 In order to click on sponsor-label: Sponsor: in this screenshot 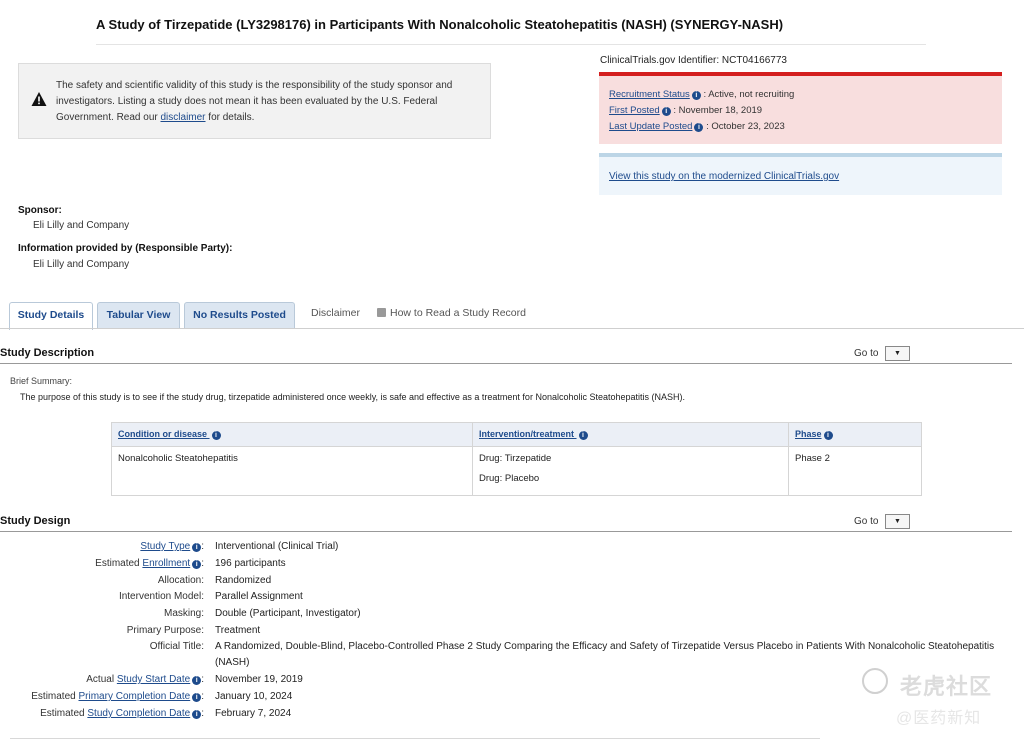, I will do `click(40, 210)`.